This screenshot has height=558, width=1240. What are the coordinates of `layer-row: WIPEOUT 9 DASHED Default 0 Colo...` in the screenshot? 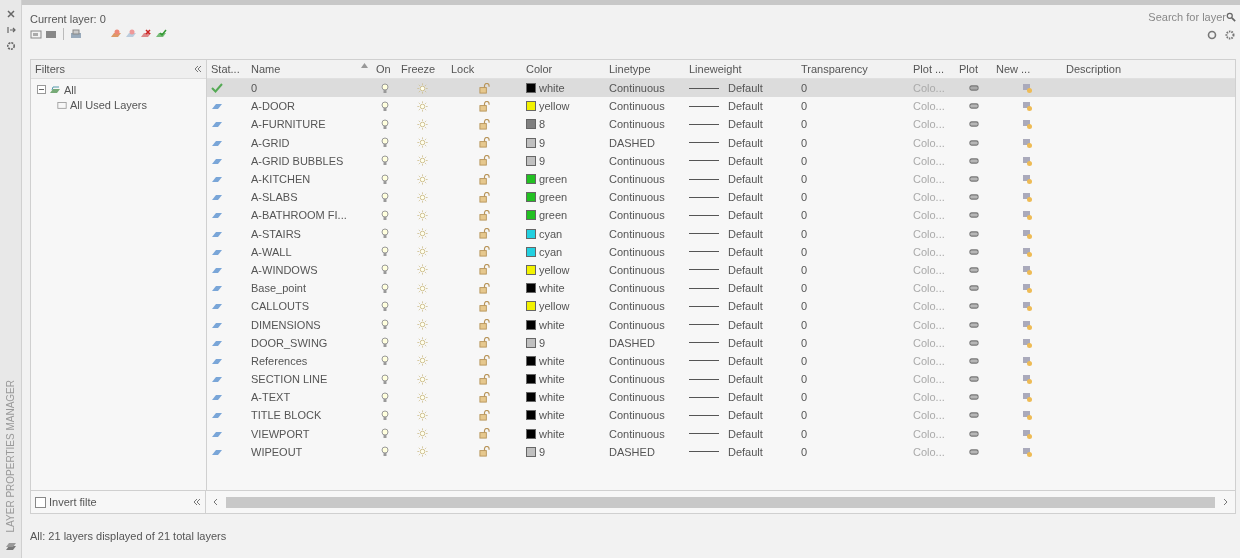 It's located at (721, 451).